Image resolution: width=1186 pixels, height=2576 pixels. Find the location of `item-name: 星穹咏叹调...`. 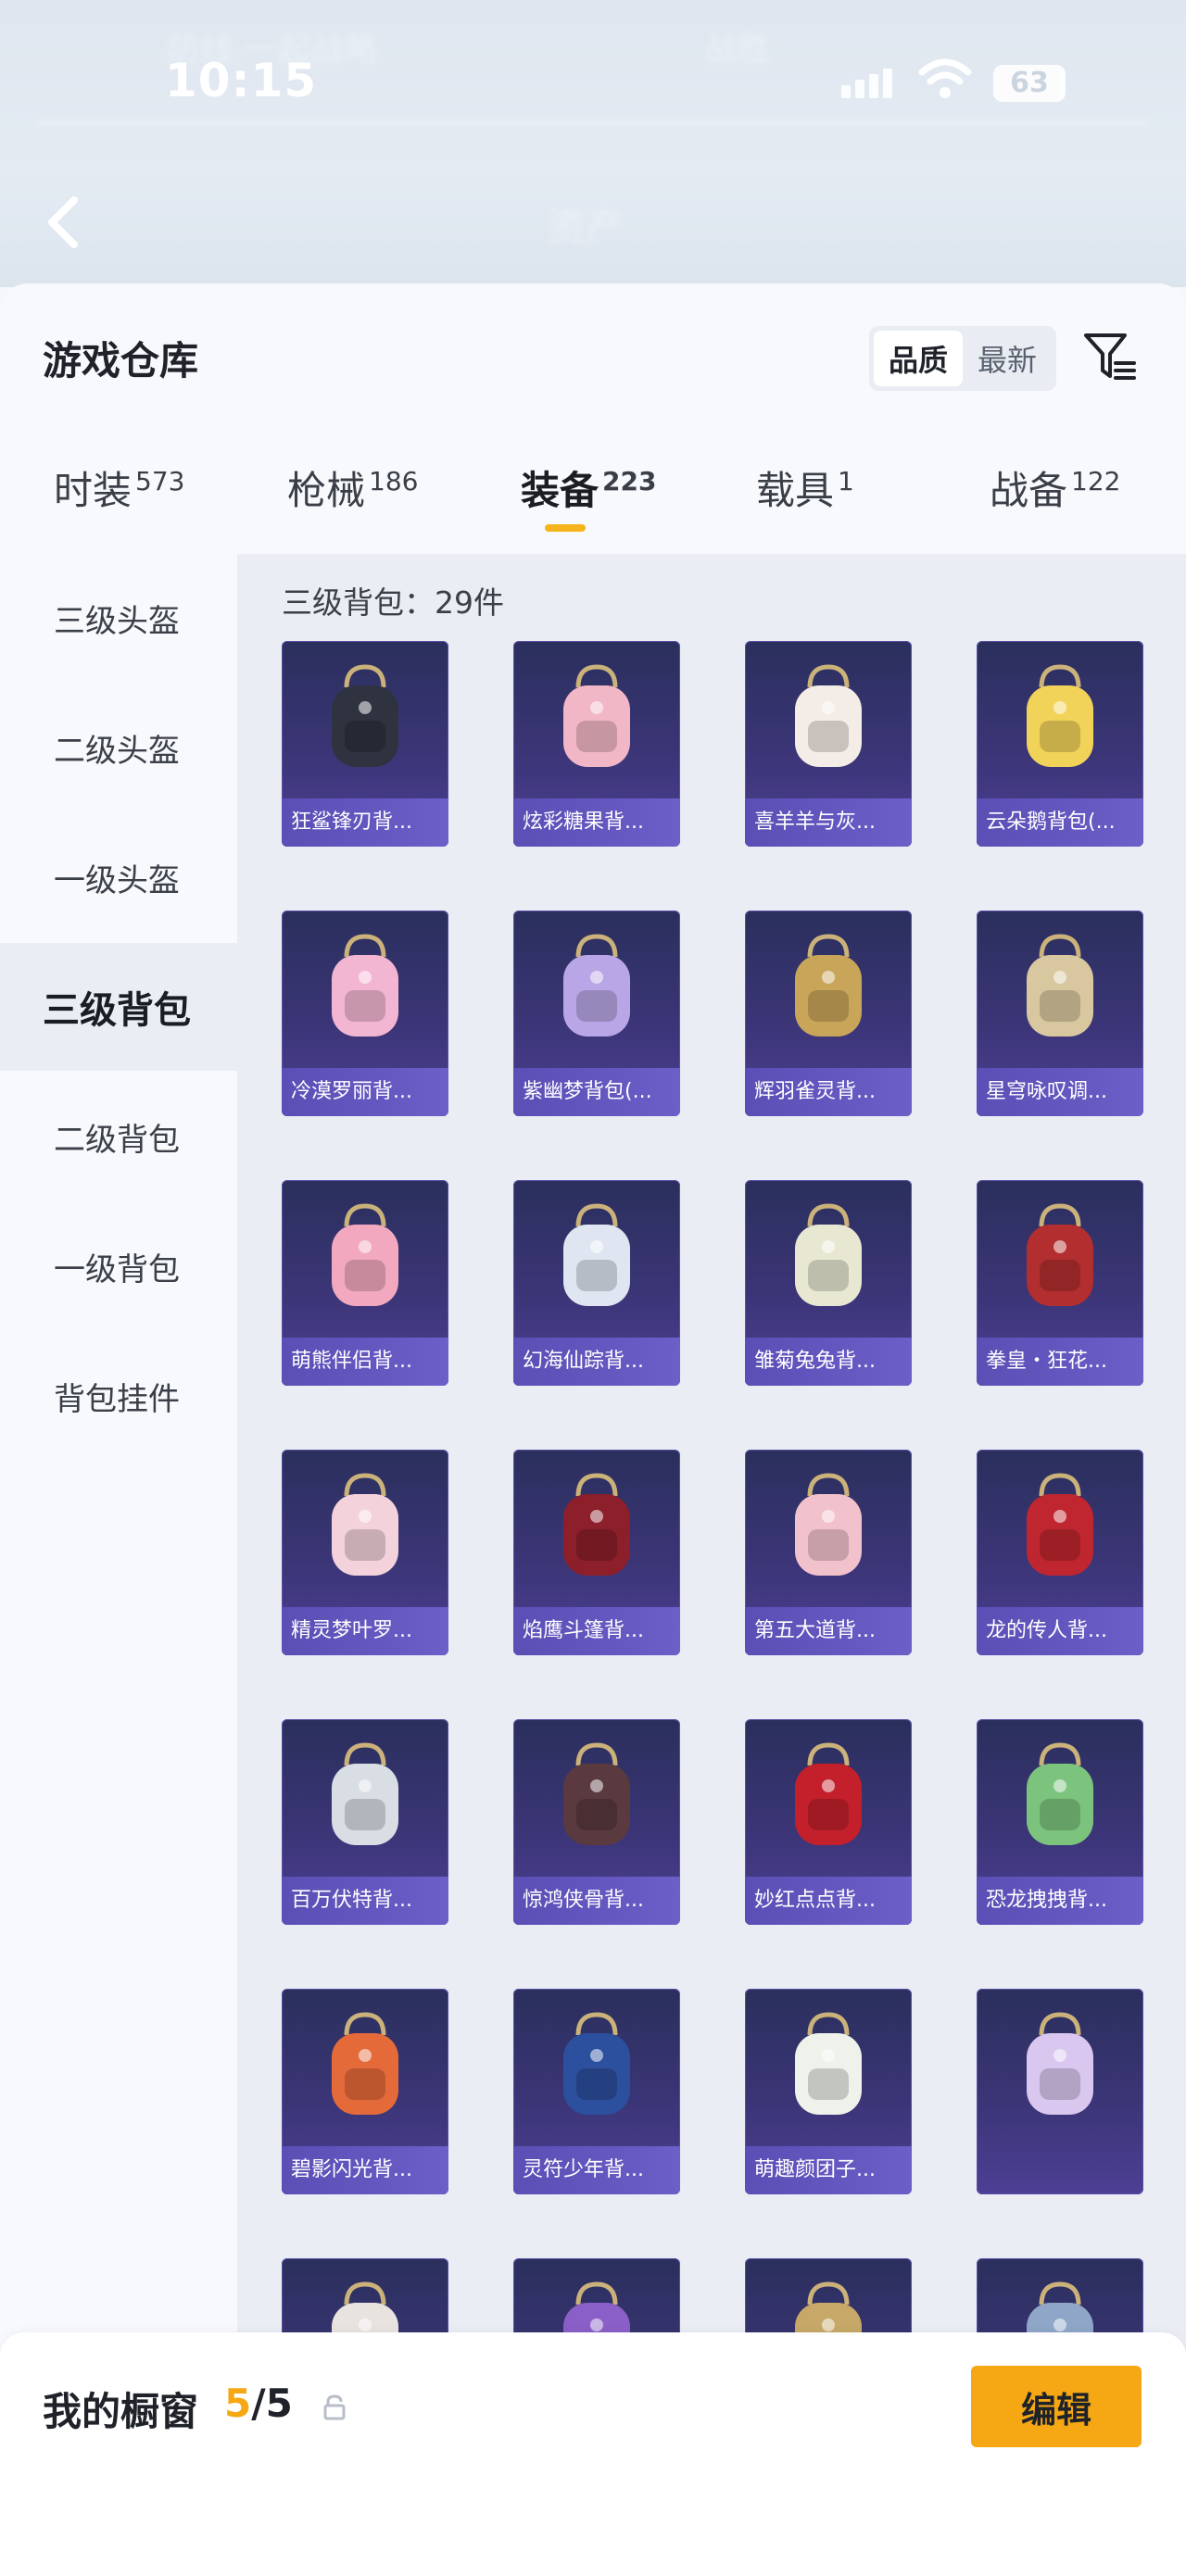

item-name: 星穹咏叹调... is located at coordinates (1060, 1092).